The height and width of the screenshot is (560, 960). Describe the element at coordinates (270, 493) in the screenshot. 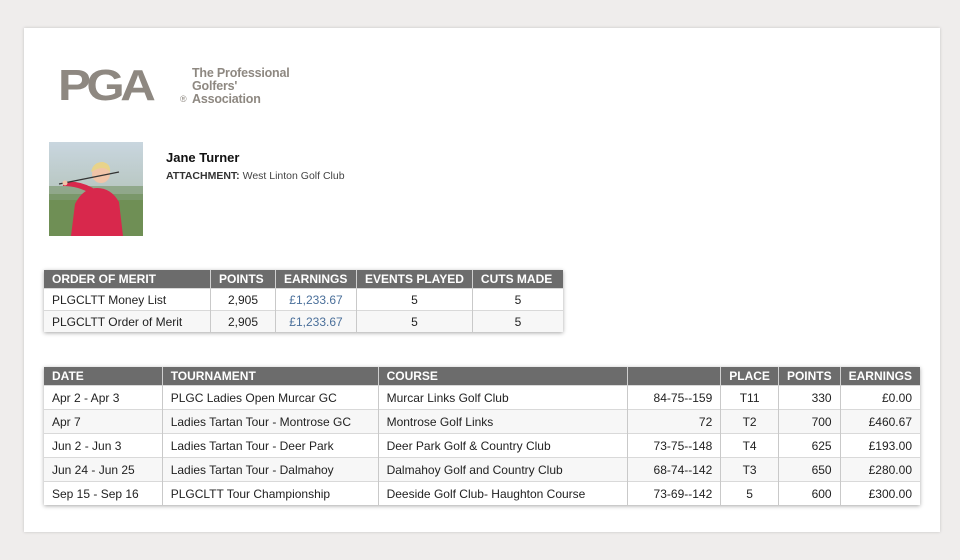

I see `result-tournament: PLGCLTT Tour Championship` at that location.